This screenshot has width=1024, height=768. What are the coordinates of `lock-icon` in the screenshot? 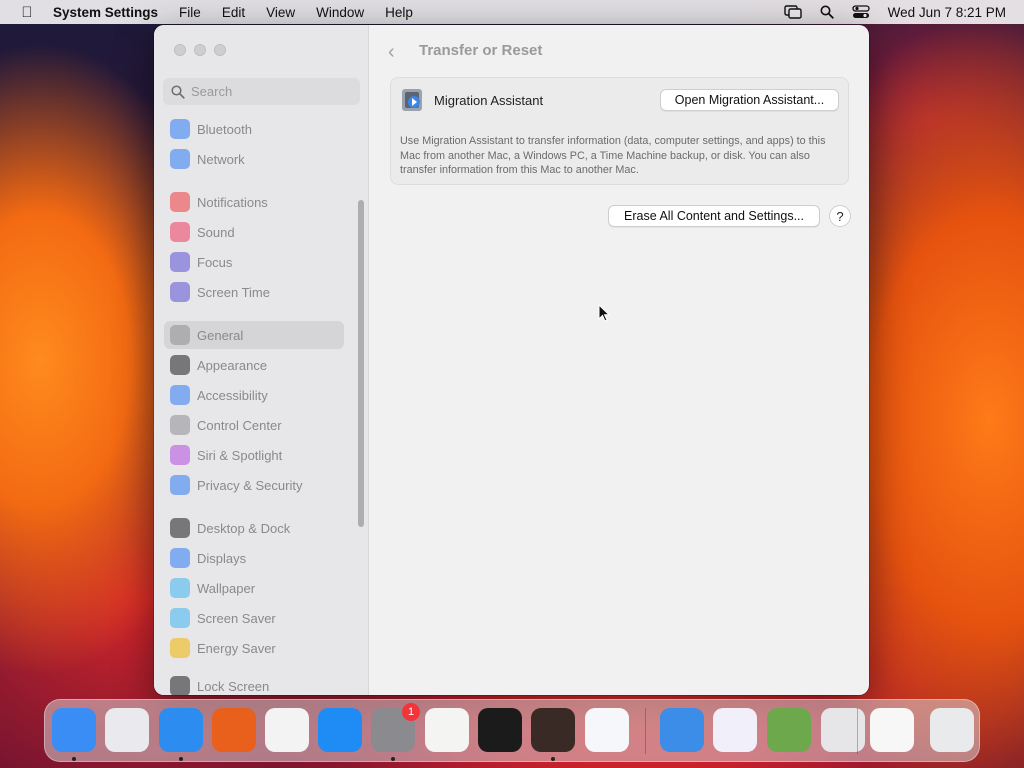 It's located at (180, 685).